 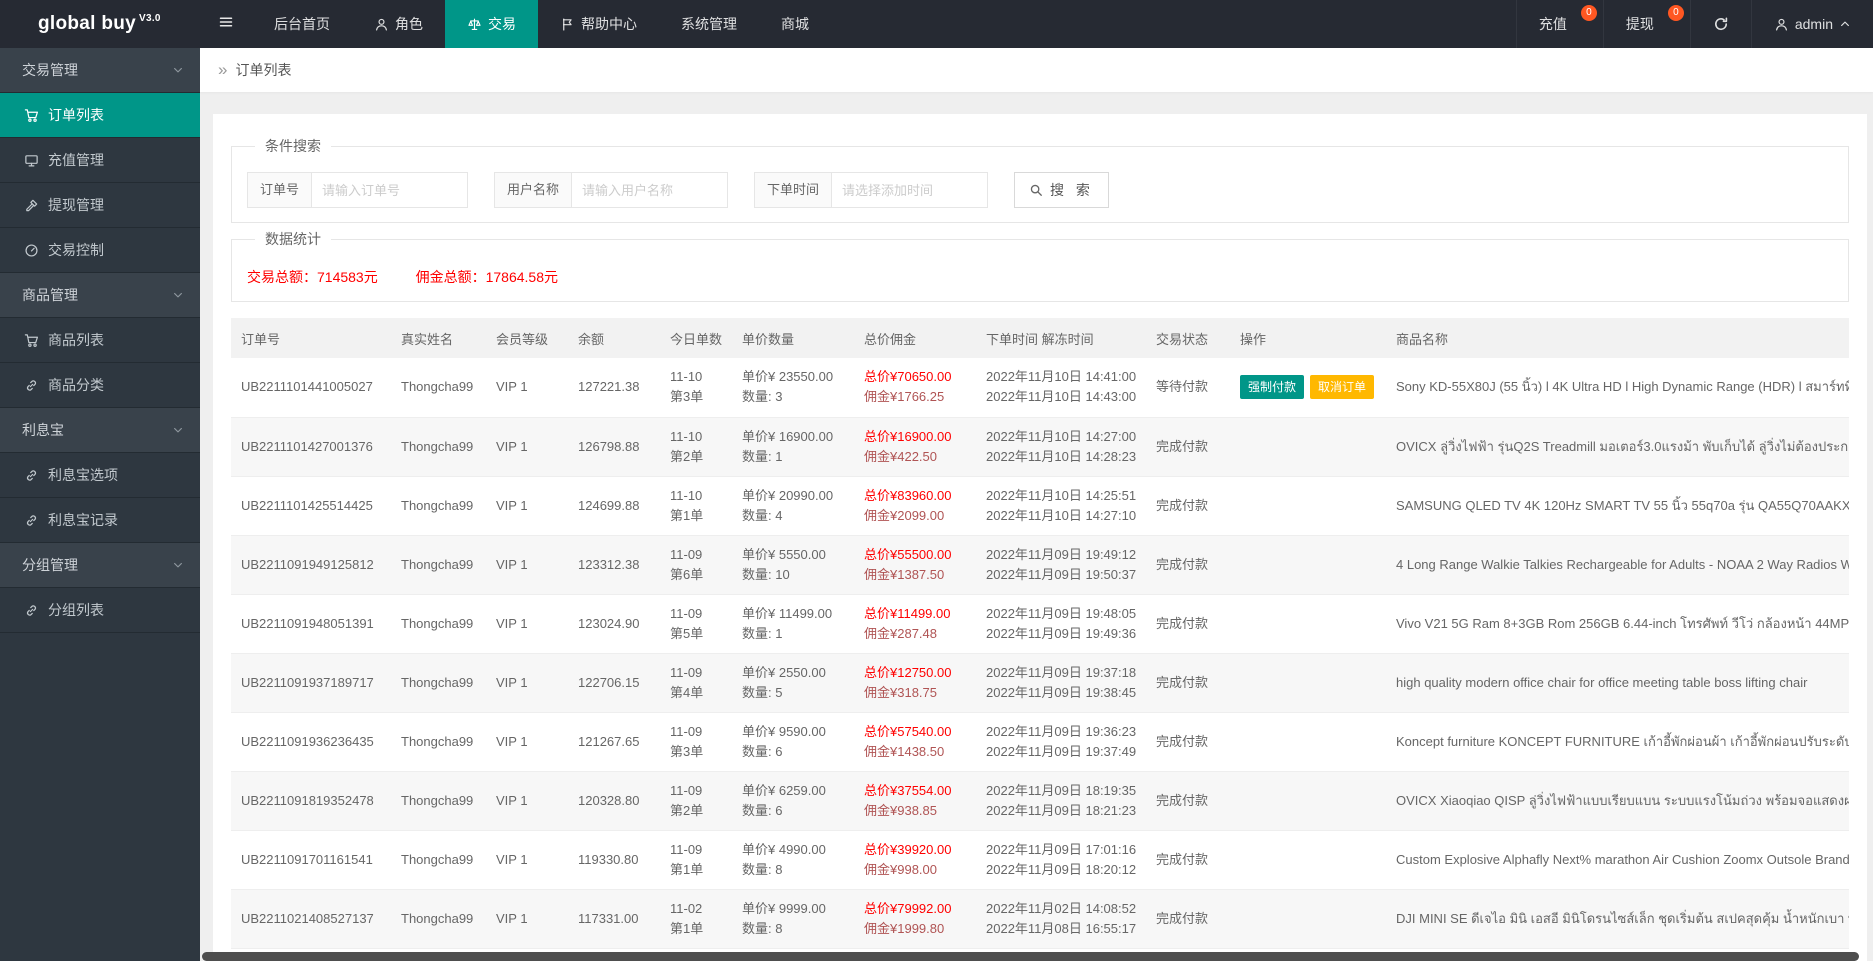 I want to click on refresh-icon, so click(x=1721, y=24).